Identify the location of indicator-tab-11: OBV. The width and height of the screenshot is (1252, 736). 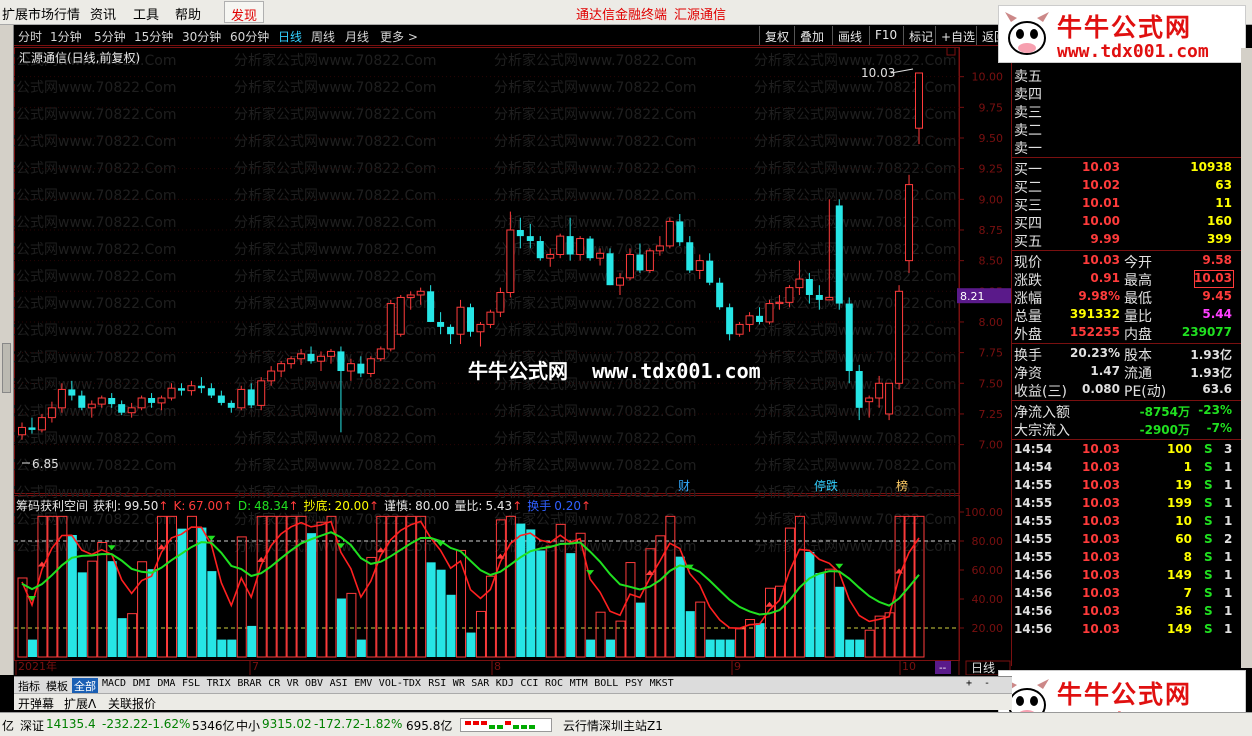
(314, 685).